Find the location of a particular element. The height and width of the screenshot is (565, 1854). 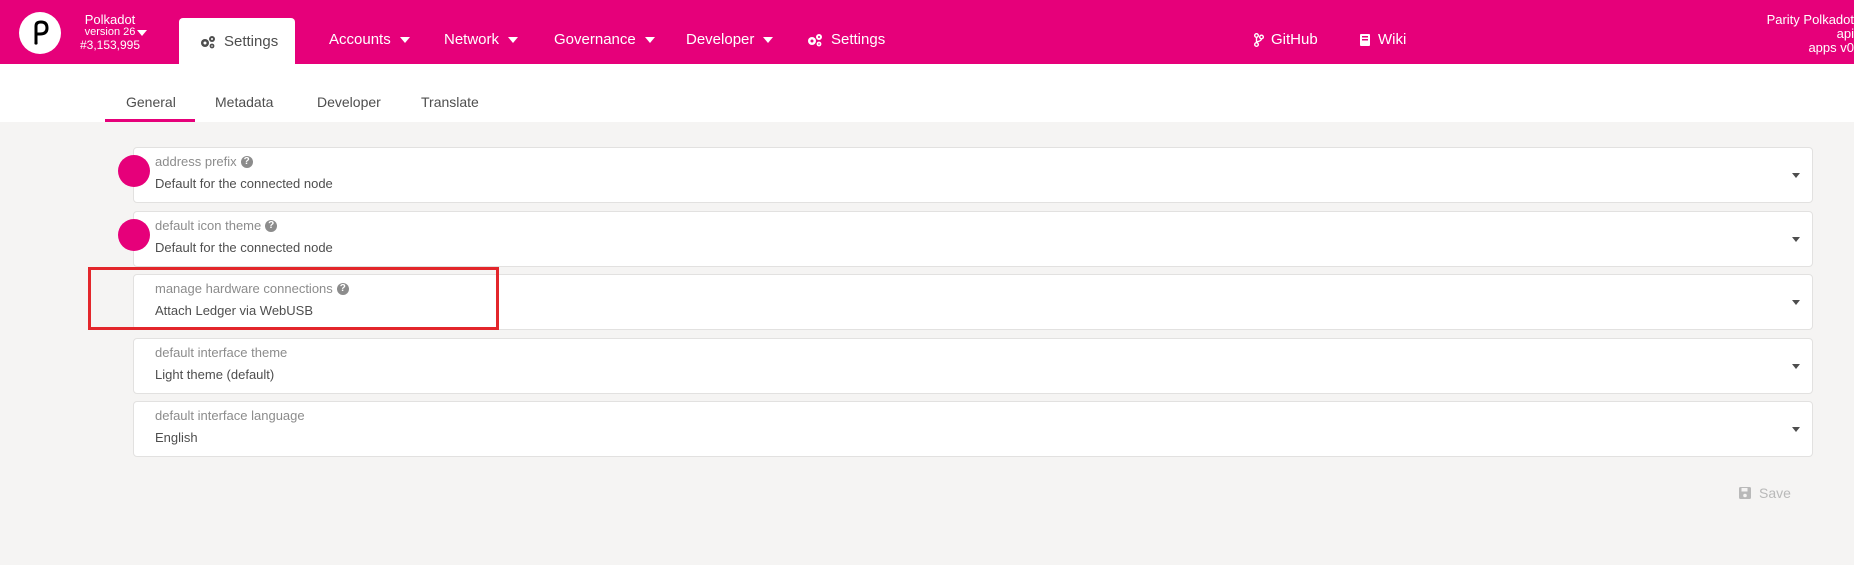

book-icon is located at coordinates (1365, 39).